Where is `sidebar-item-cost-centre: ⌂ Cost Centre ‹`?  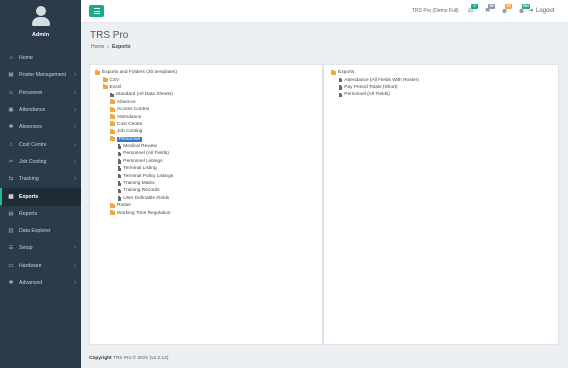 sidebar-item-cost-centre: ⌂ Cost Centre ‹ is located at coordinates (40, 145).